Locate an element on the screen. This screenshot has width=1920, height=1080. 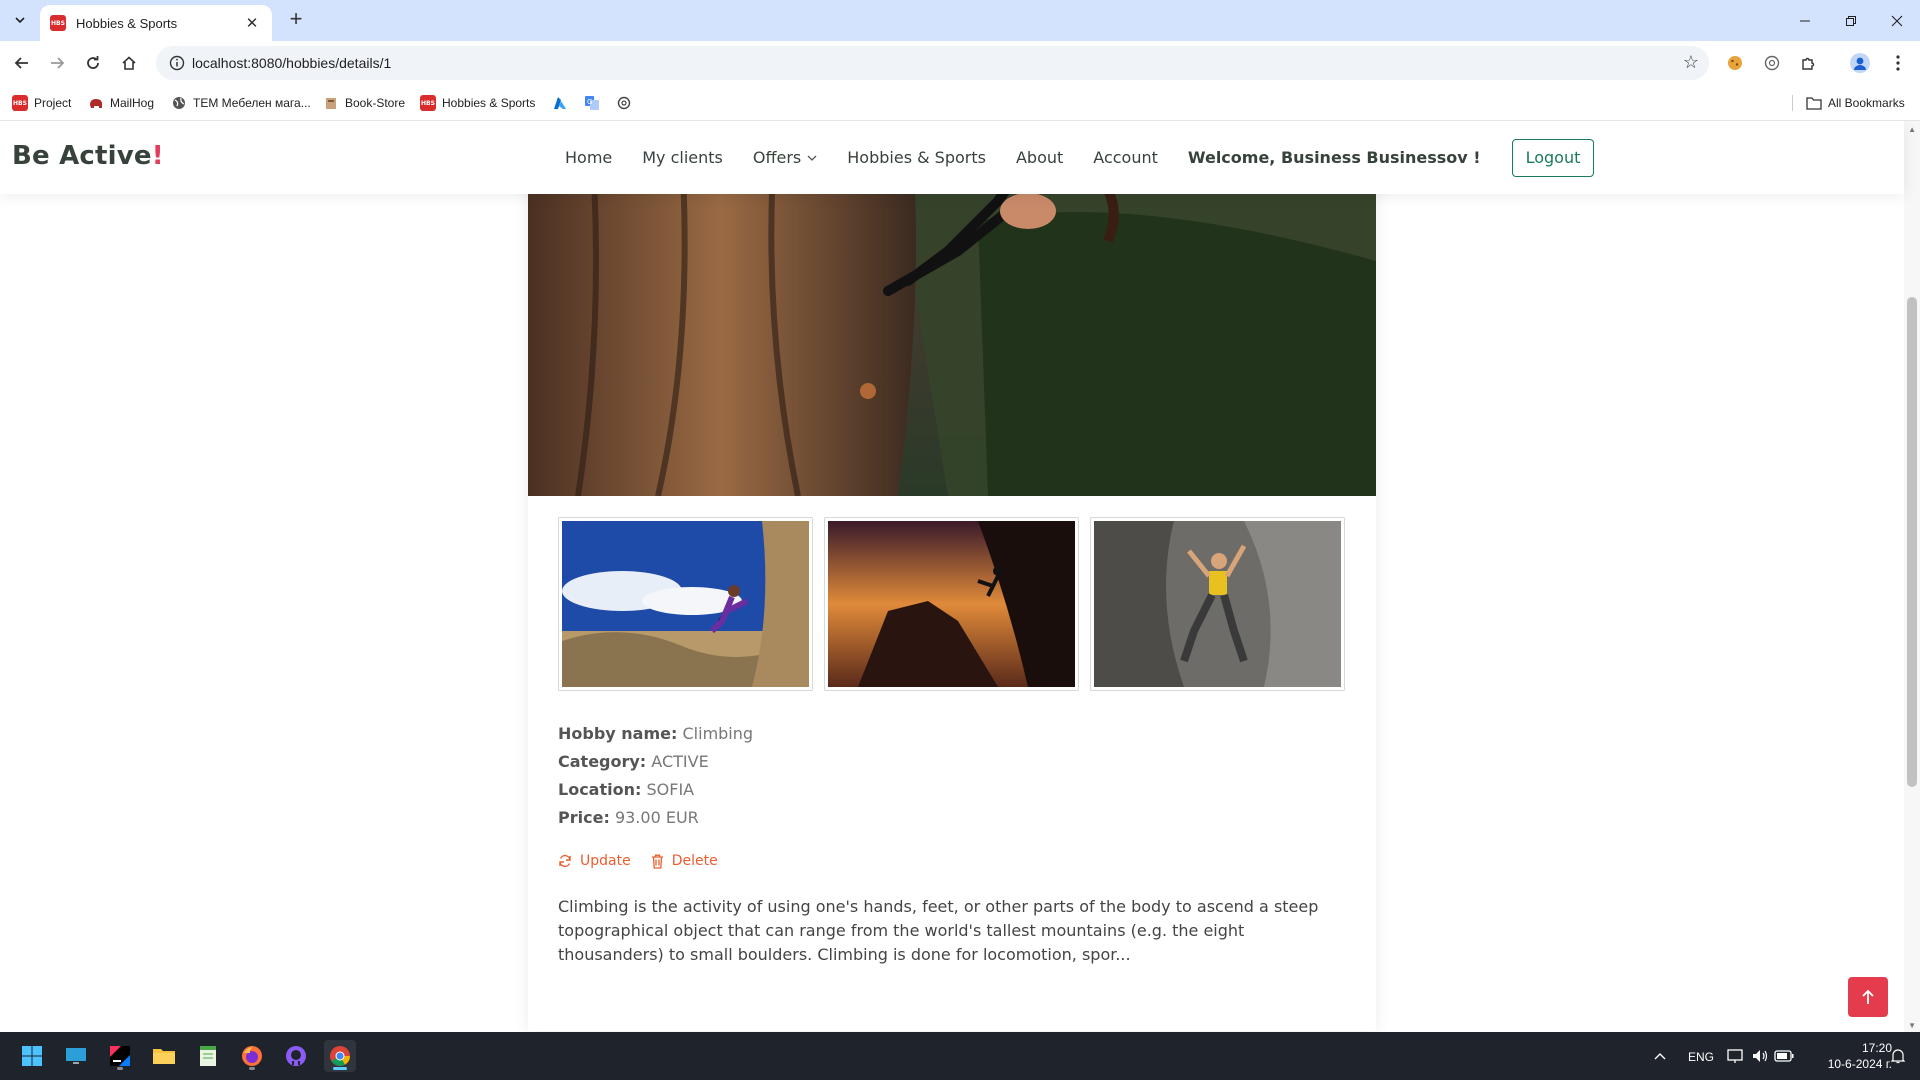
close-window-button is located at coordinates (1897, 20).